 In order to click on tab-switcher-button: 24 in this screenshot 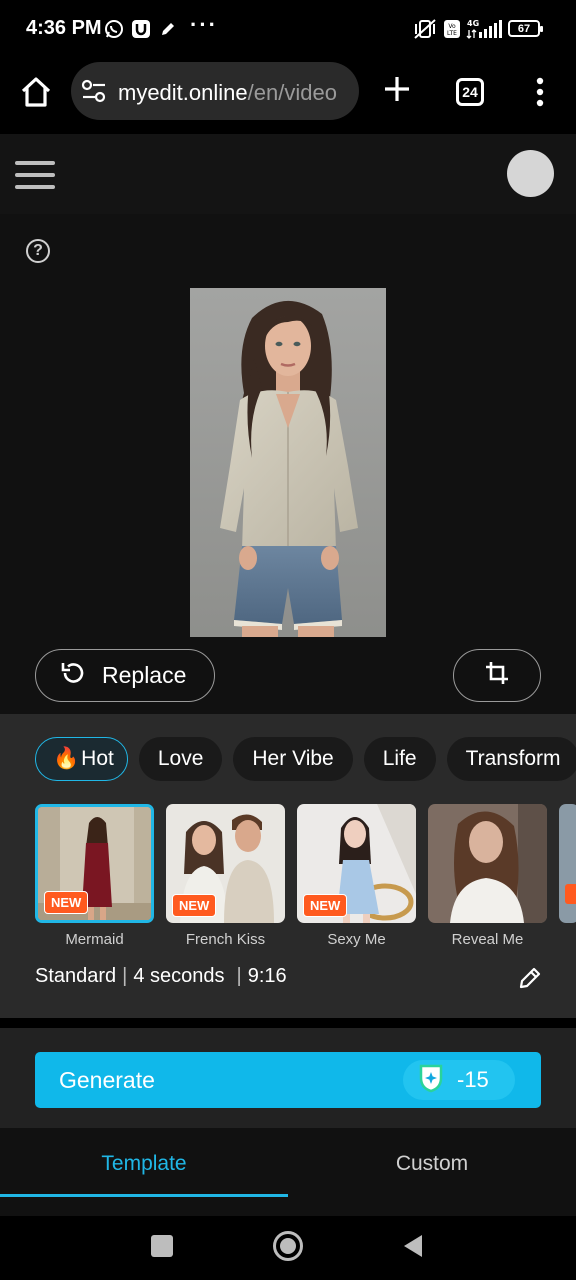, I will do `click(470, 92)`.